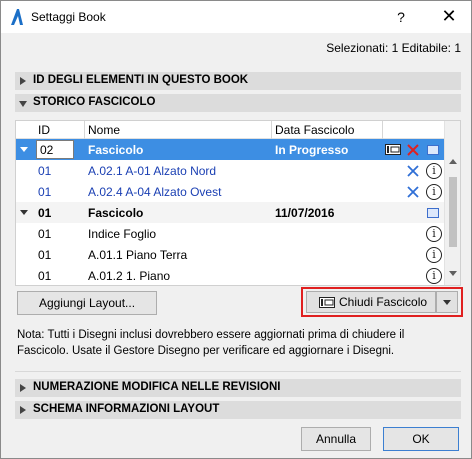 This screenshot has height=459, width=472. I want to click on table-row: 01 A.01.1 Piano Terra i, so click(230, 254).